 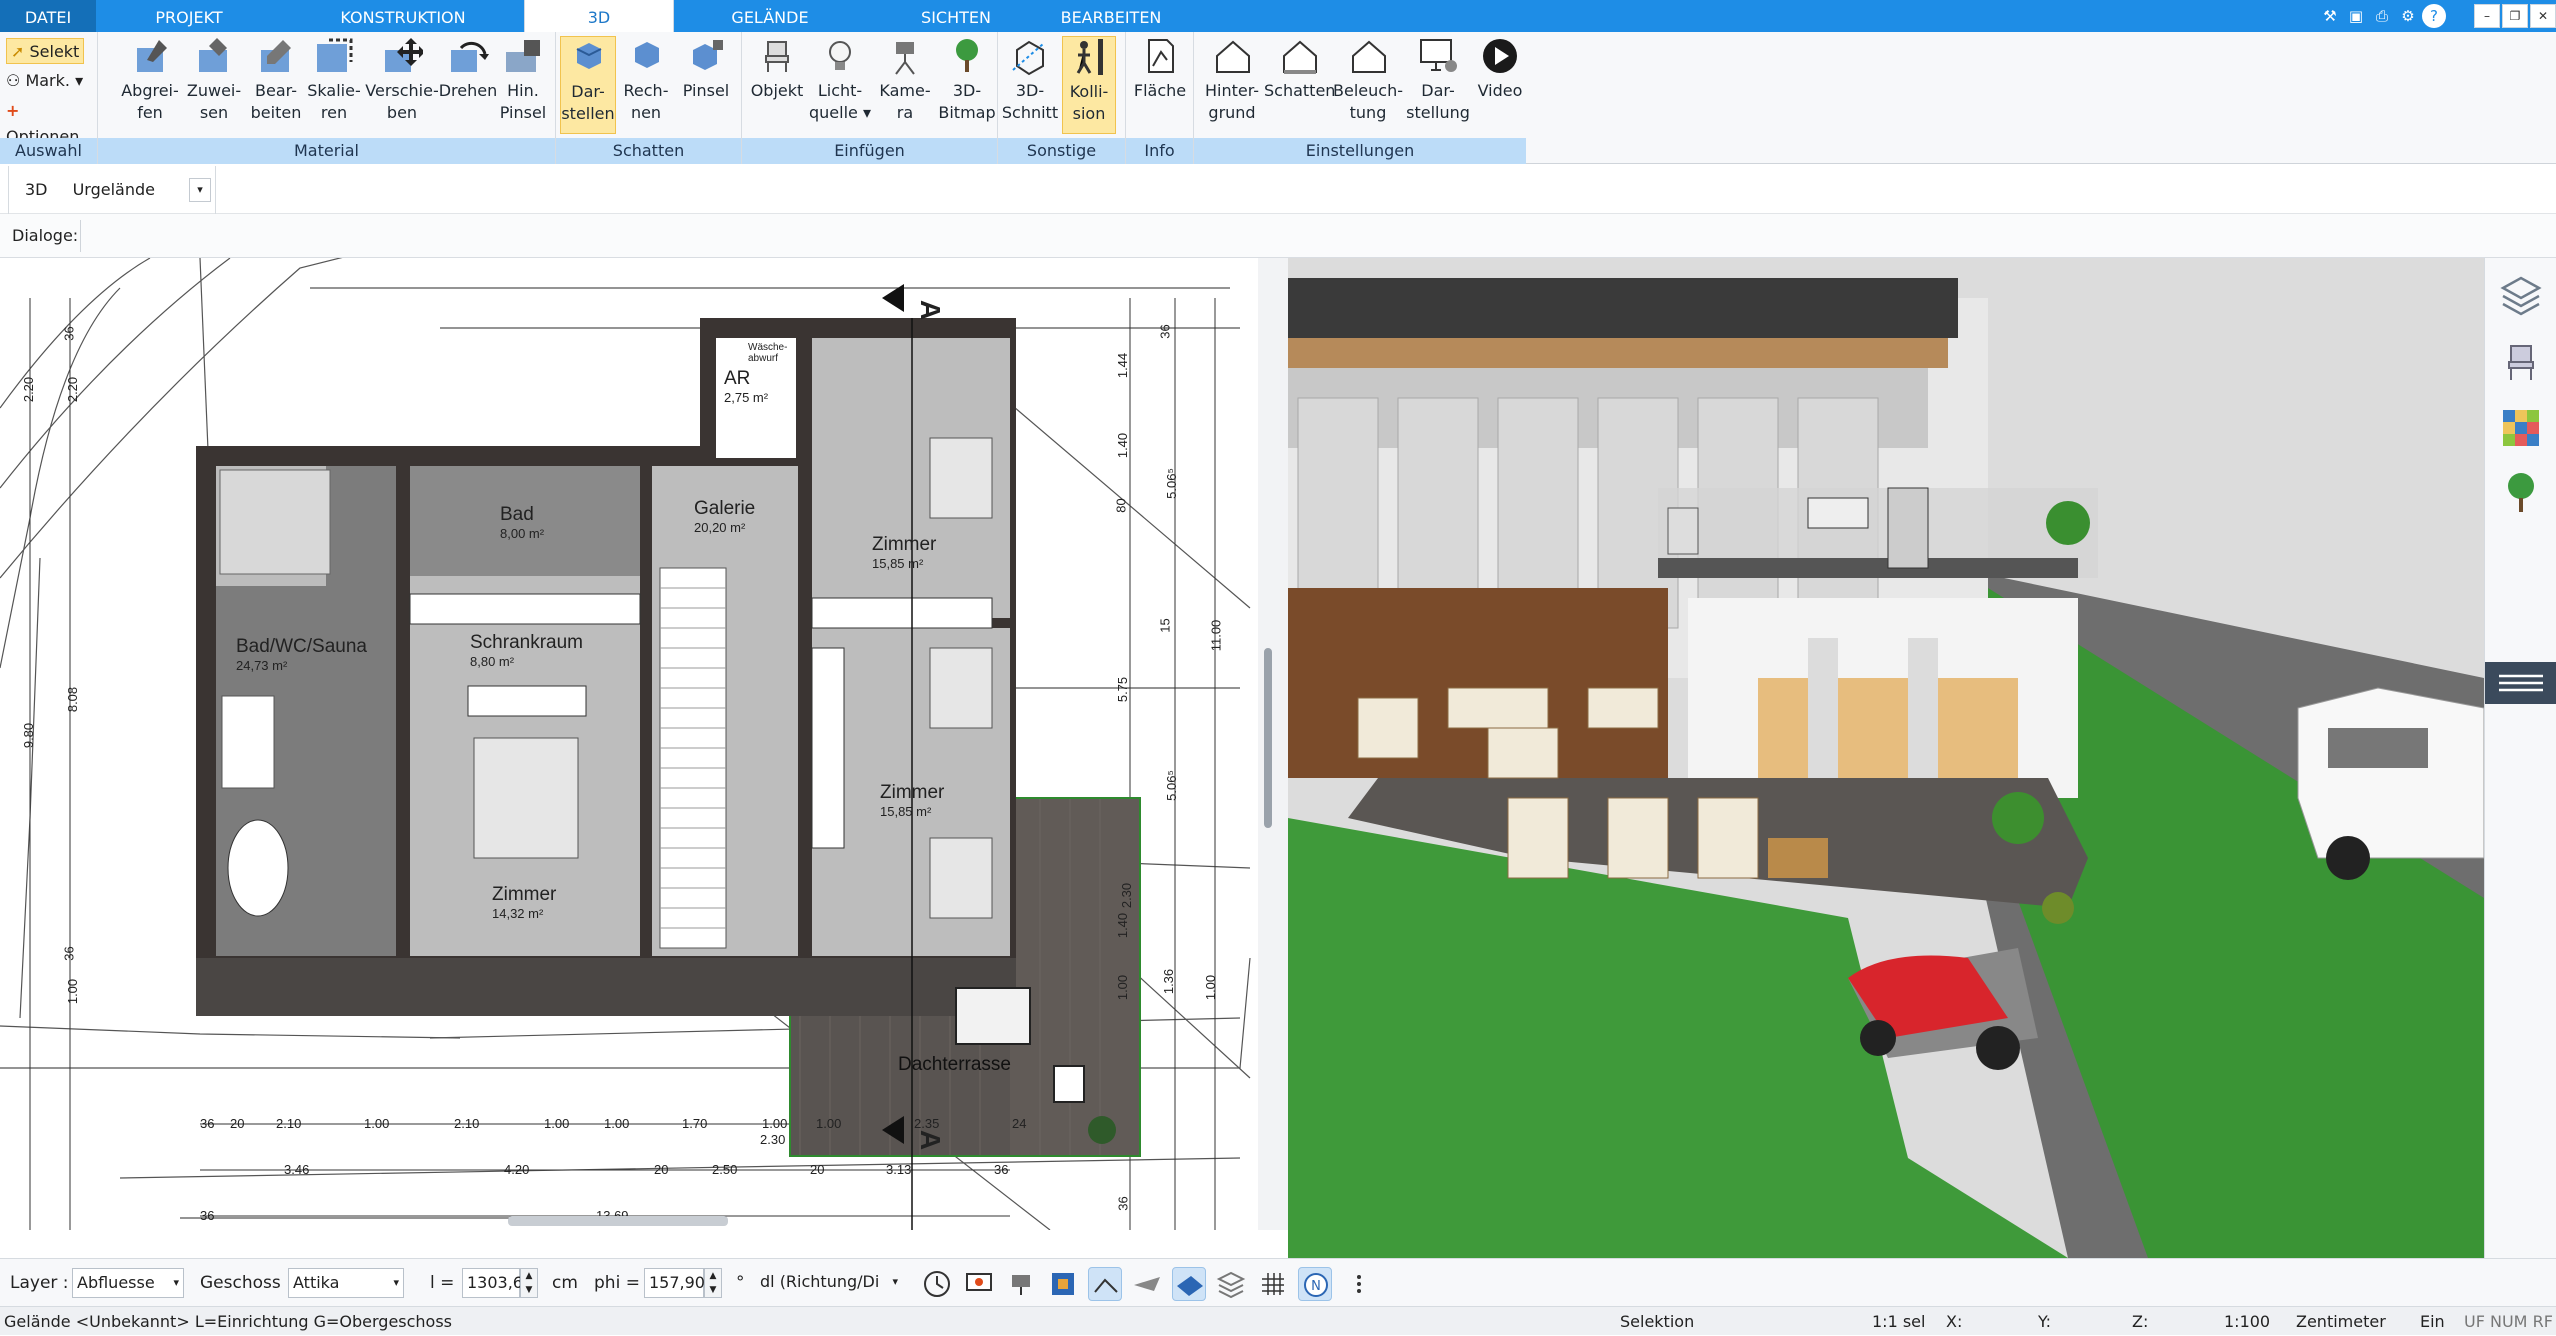 What do you see at coordinates (51, 122) in the screenshot?
I see `optionen-button: + Optionen` at bounding box center [51, 122].